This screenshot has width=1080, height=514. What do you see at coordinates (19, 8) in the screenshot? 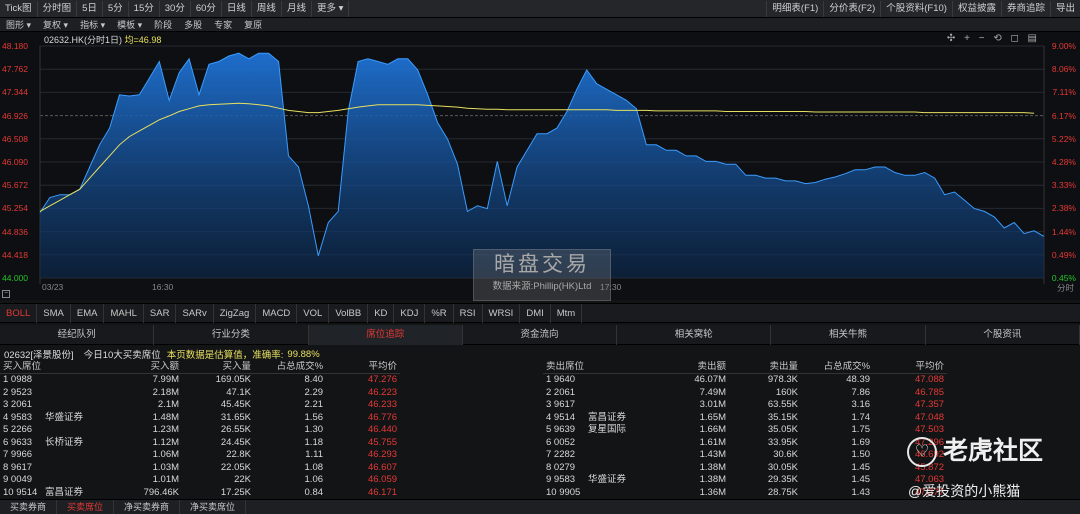
I see `toolbar-btn-0: Tick图` at bounding box center [19, 8].